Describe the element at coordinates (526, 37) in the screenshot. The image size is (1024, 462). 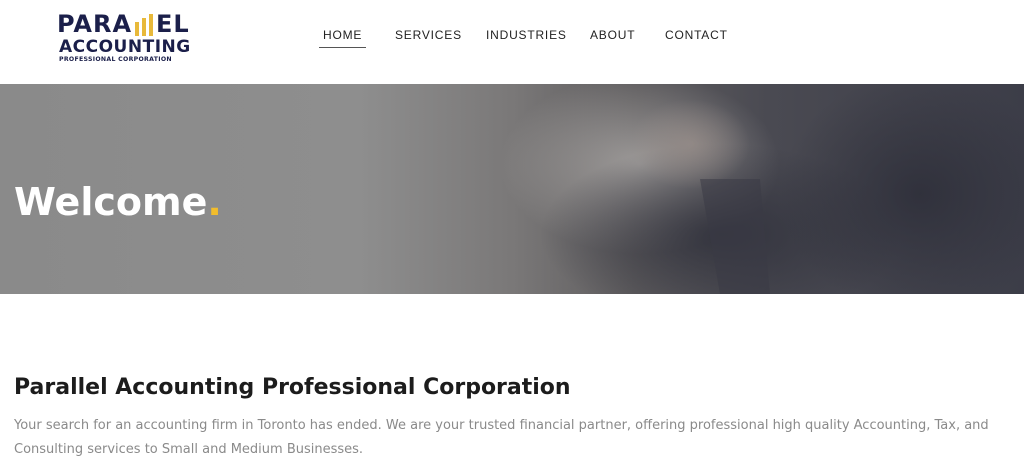
I see `nav-item-industries: INDUSTRIES` at that location.